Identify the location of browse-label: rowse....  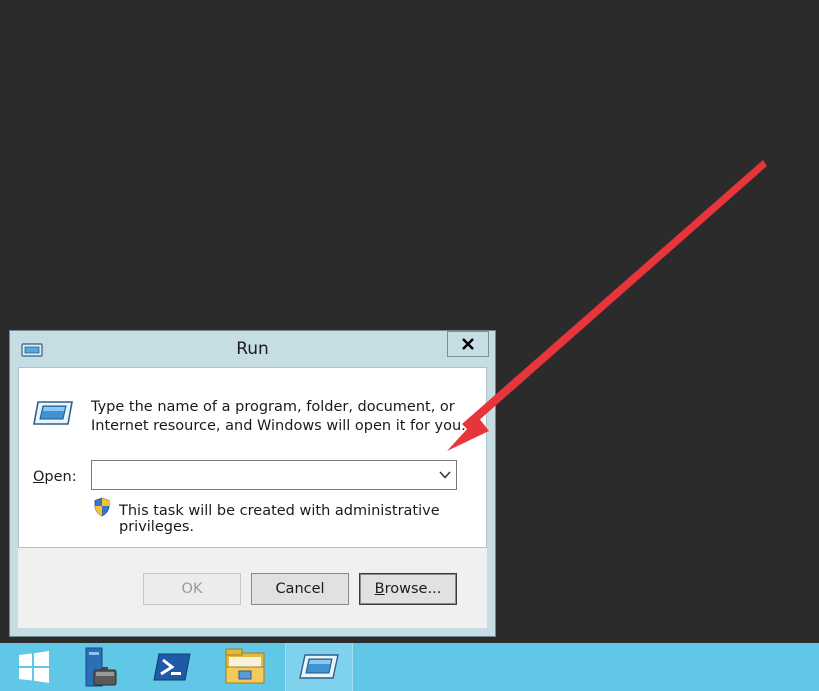
(413, 589).